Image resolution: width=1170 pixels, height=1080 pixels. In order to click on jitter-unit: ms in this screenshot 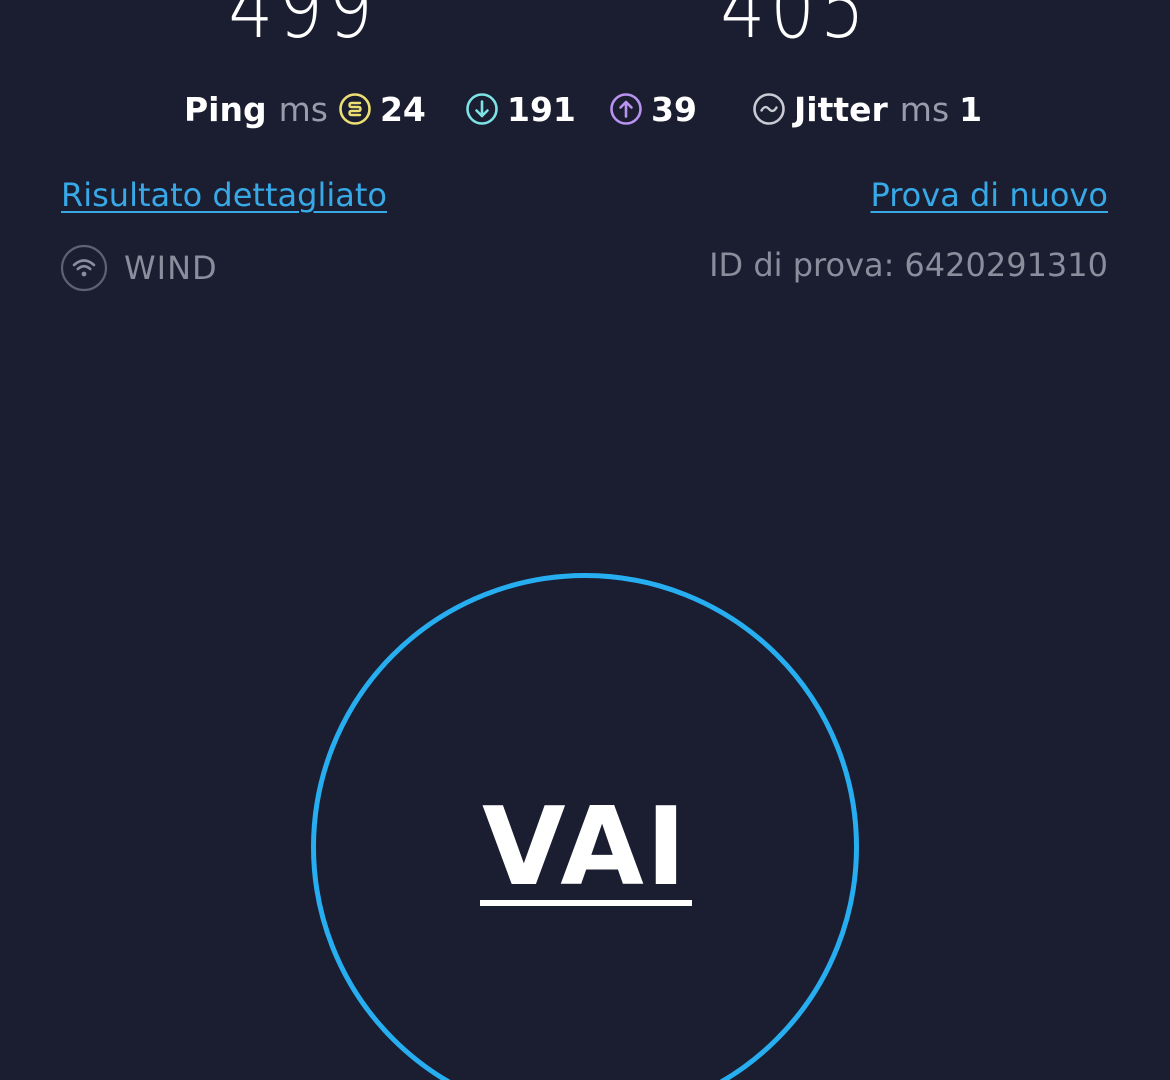, I will do `click(924, 109)`.